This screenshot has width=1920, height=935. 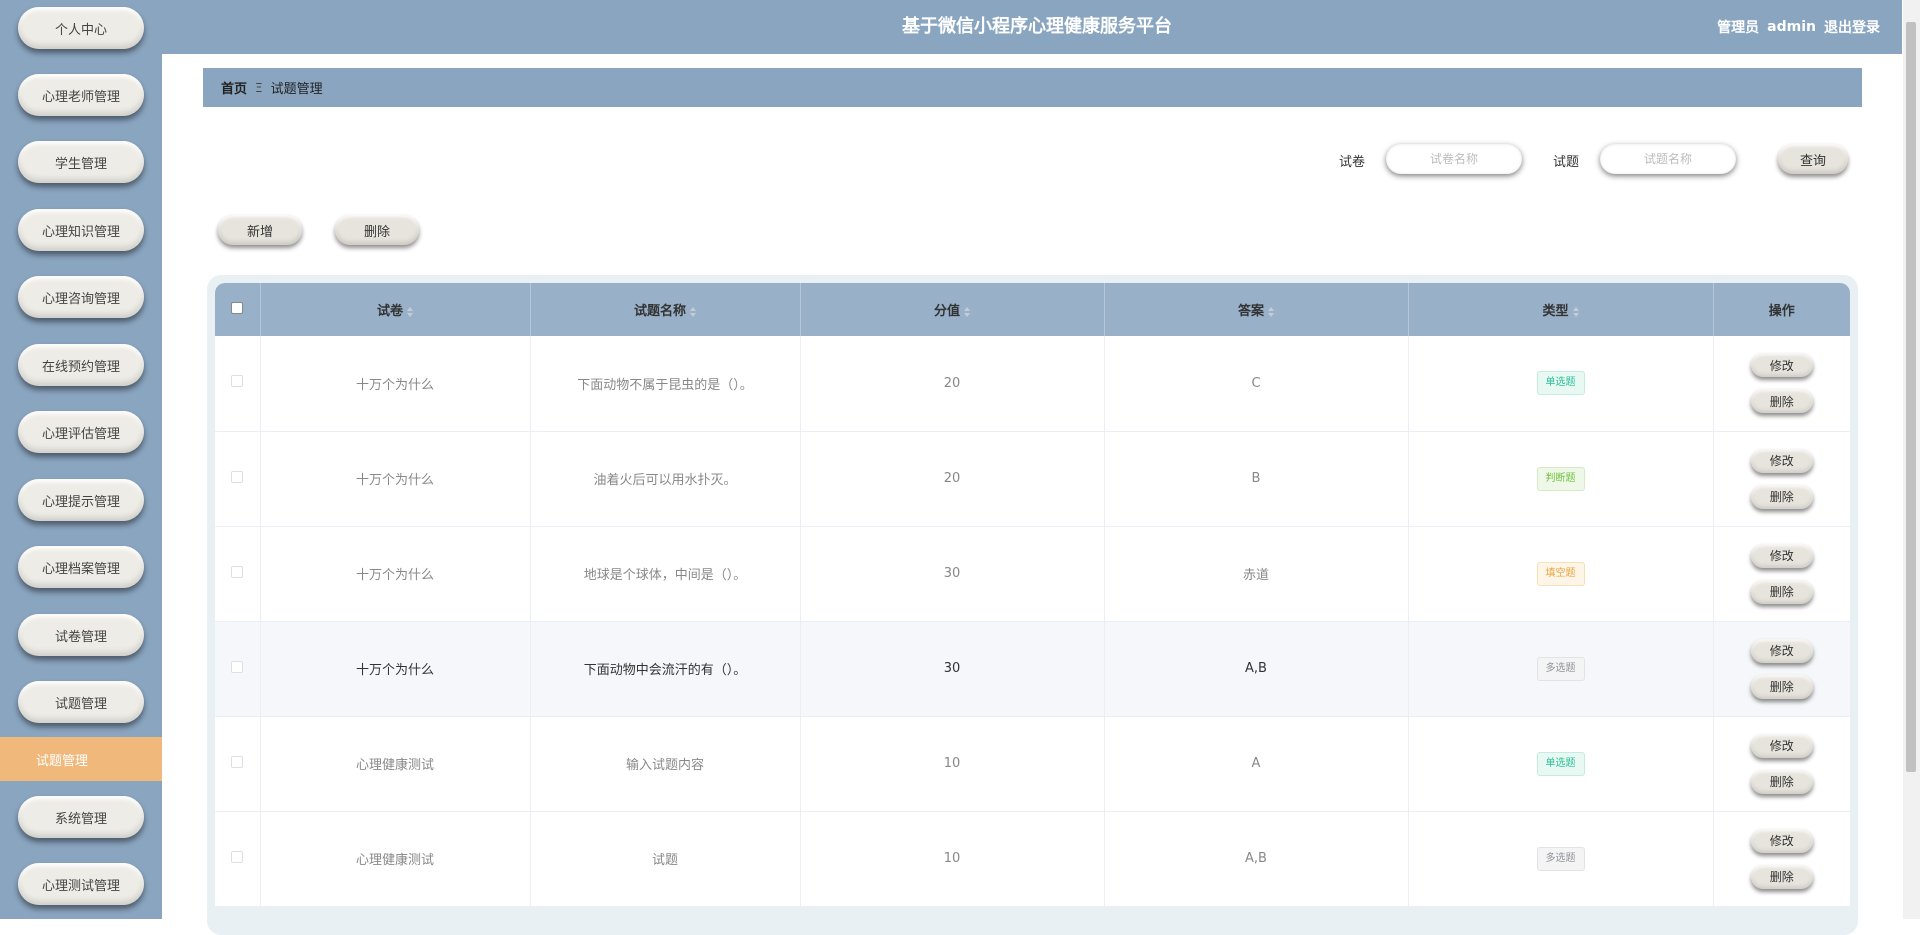 I want to click on table-row: 十万个为什么 下面动物不属于昆虫的是（）。 20 C 单选题 修改 删除, so click(x=1032, y=383).